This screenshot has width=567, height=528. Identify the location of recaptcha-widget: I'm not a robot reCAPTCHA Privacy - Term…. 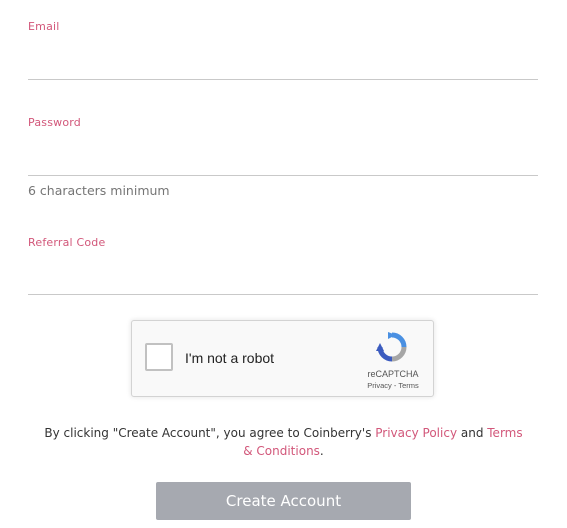
(282, 358).